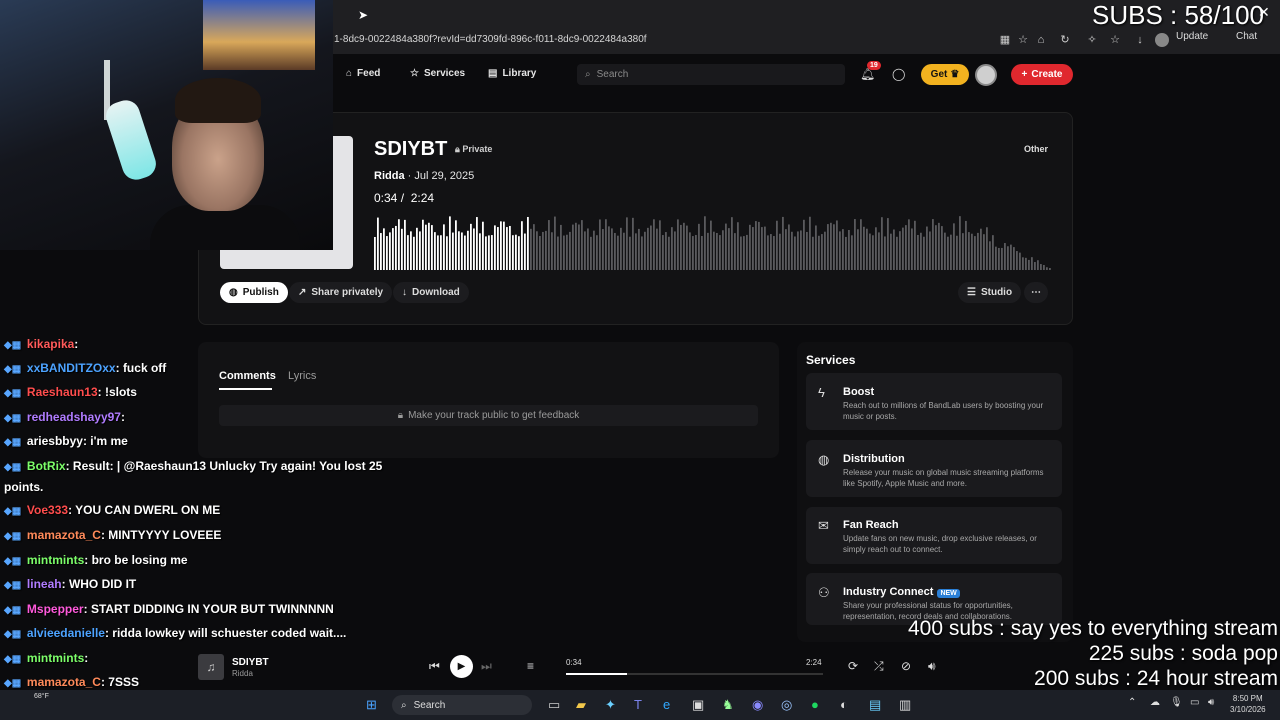  I want to click on share-privately-button: ↗ Share privately, so click(341, 292).